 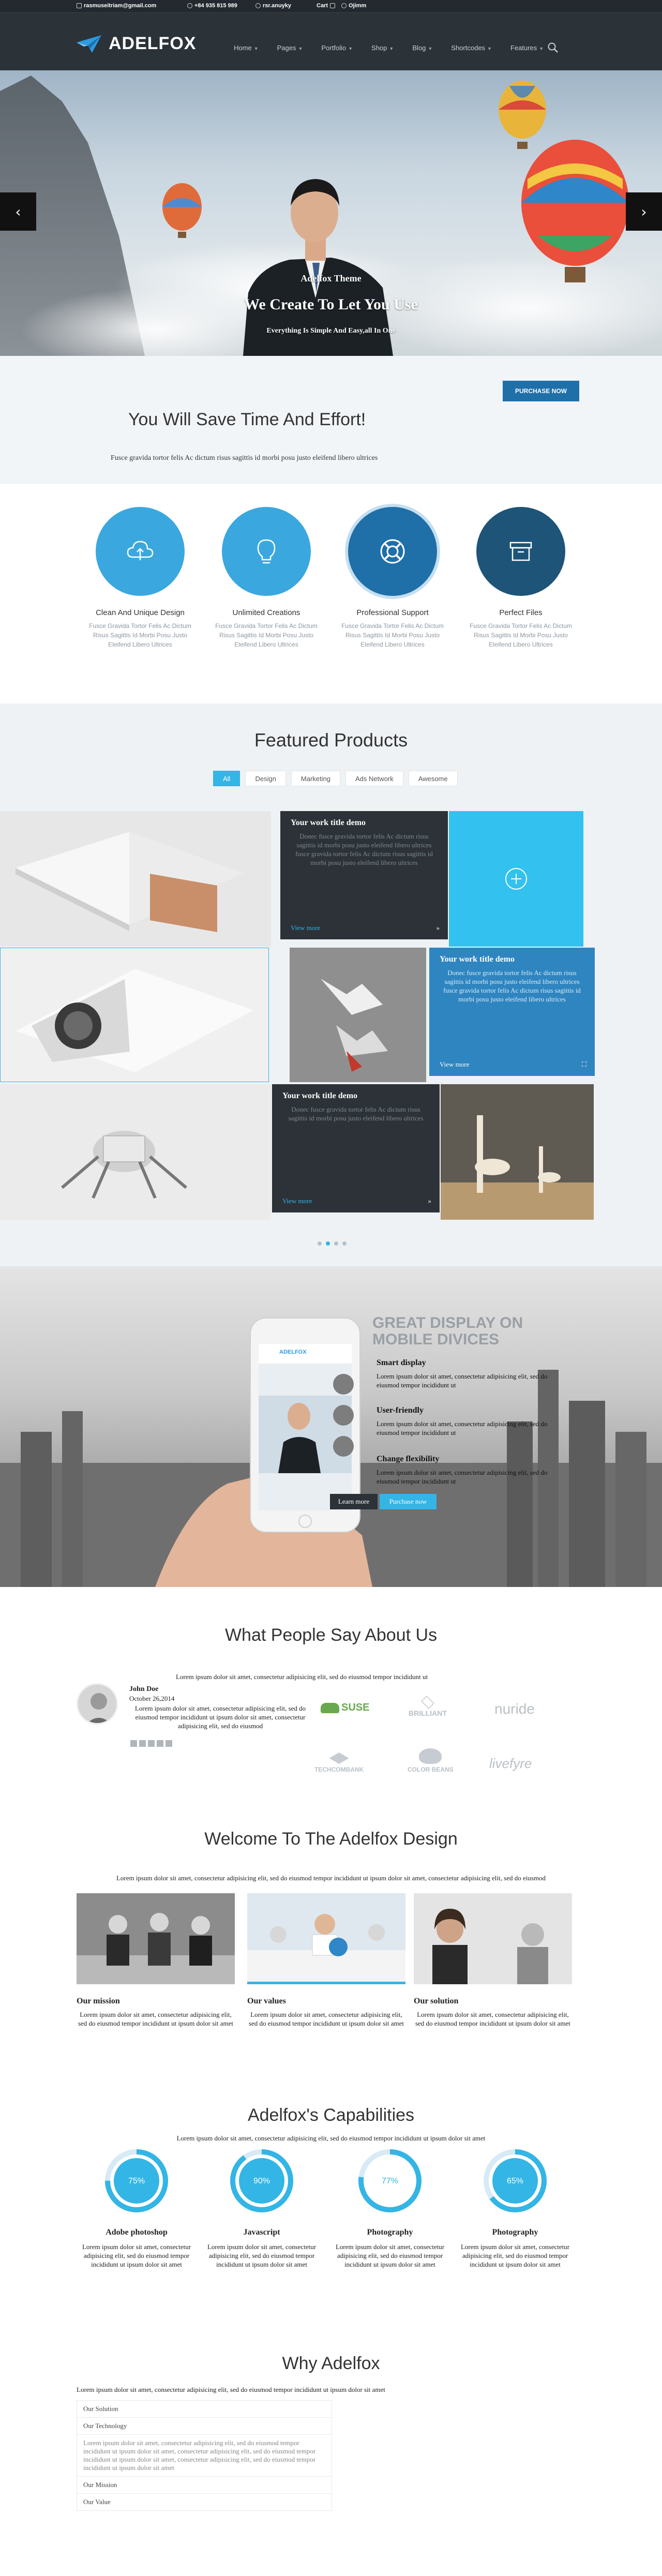 I want to click on linkedin-icon, so click(x=160, y=1743).